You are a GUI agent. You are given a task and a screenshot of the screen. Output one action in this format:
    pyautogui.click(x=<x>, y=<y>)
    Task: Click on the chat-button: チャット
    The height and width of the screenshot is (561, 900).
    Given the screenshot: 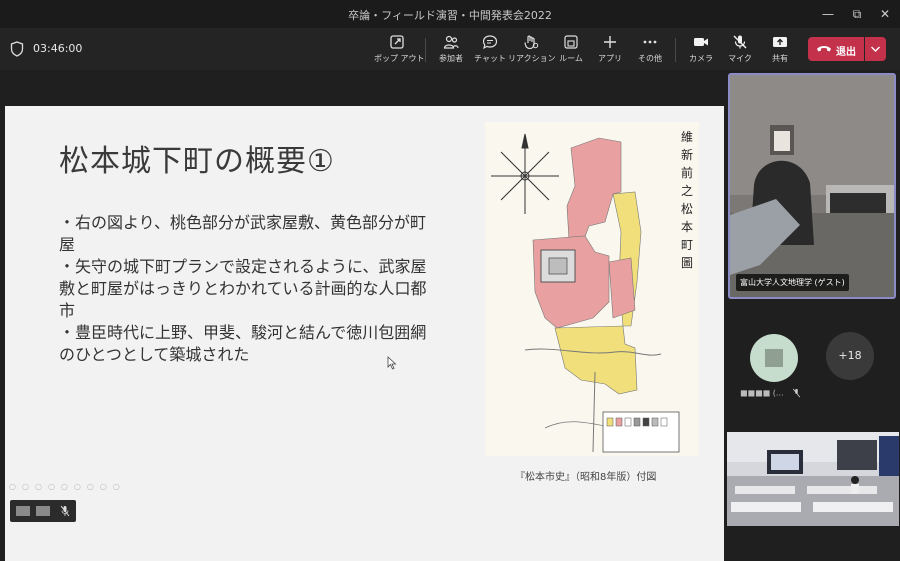 What is the action you would take?
    pyautogui.click(x=490, y=50)
    